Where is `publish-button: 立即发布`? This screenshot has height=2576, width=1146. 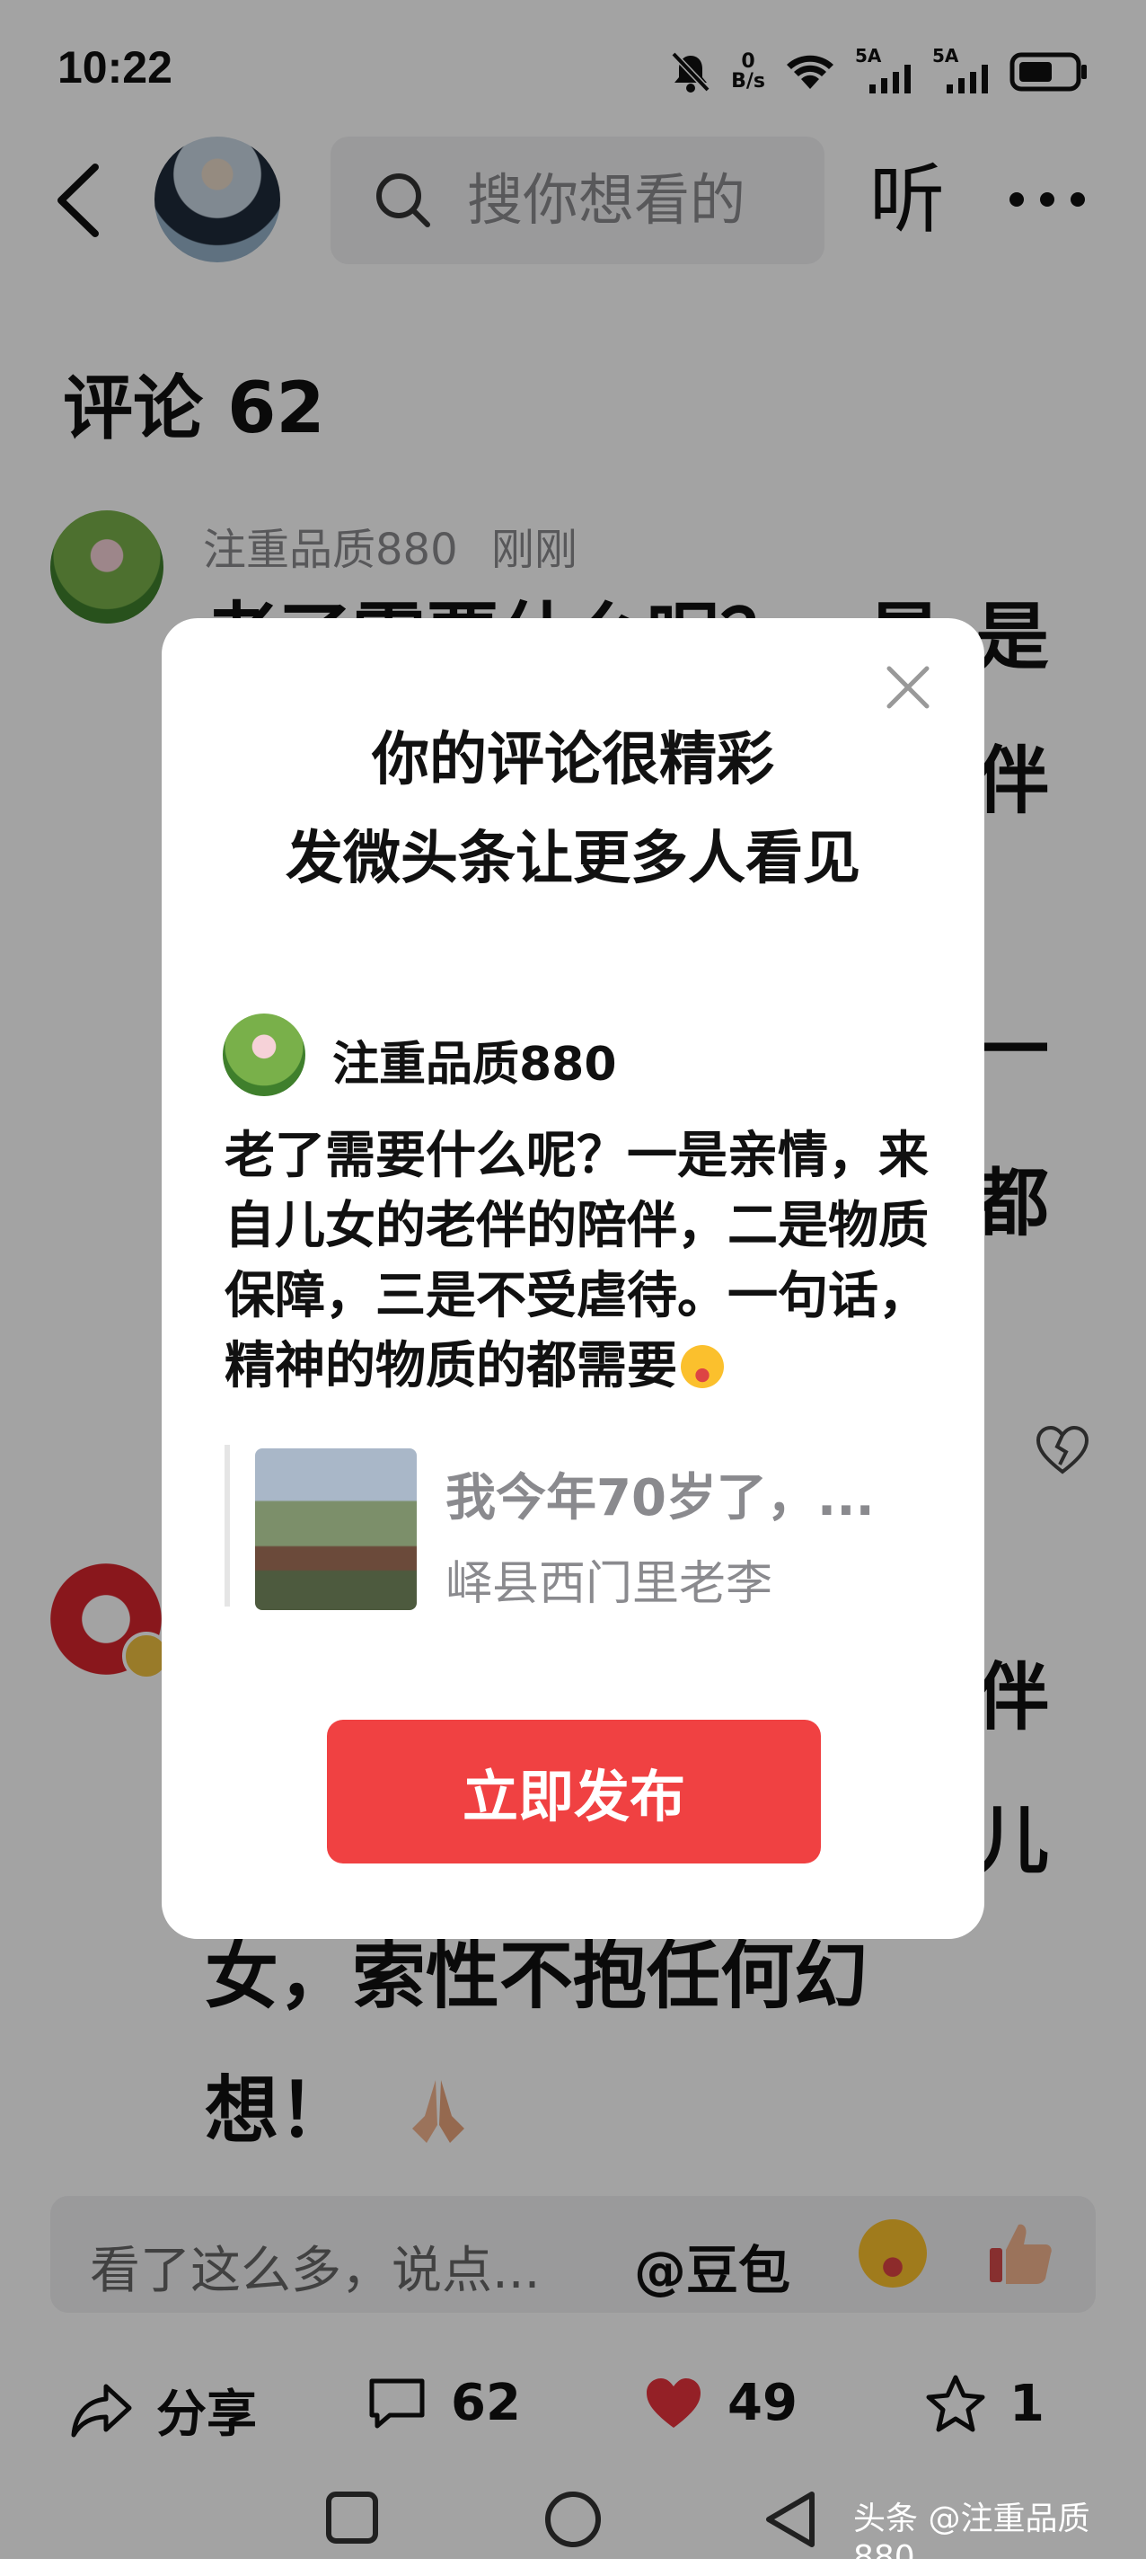 publish-button: 立即发布 is located at coordinates (574, 1791).